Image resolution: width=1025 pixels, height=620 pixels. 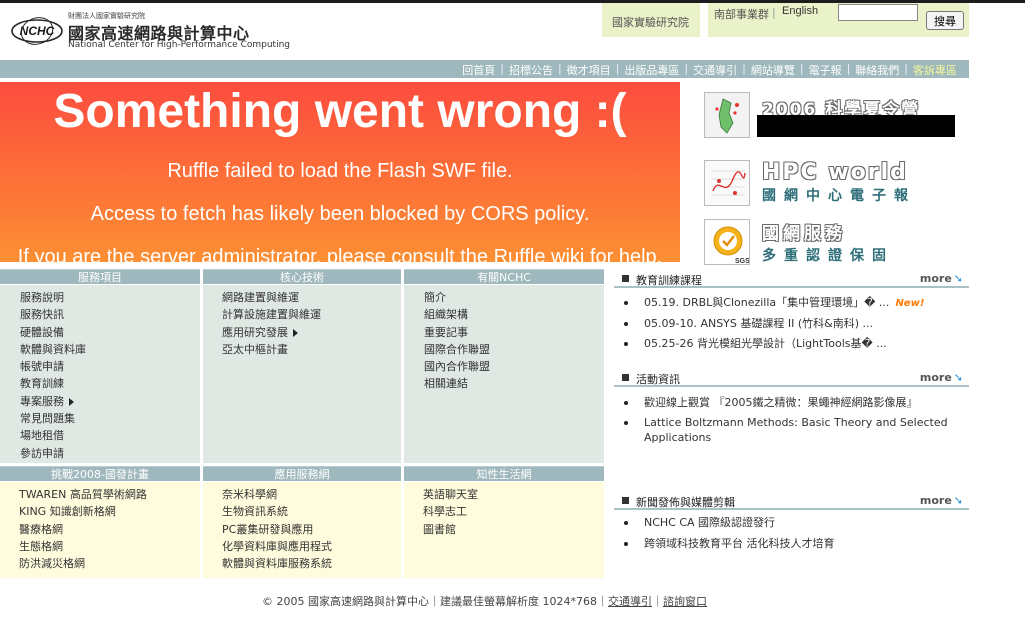 What do you see at coordinates (450, 511) in the screenshot?
I see `service-link: 科學志工` at bounding box center [450, 511].